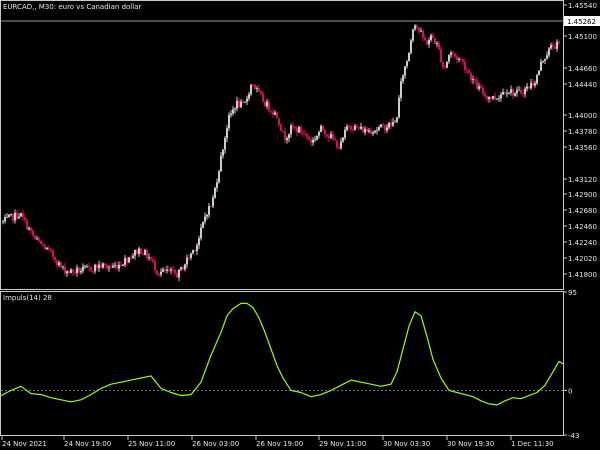  I want to click on price-tick-label: 1.42680, so click(582, 211).